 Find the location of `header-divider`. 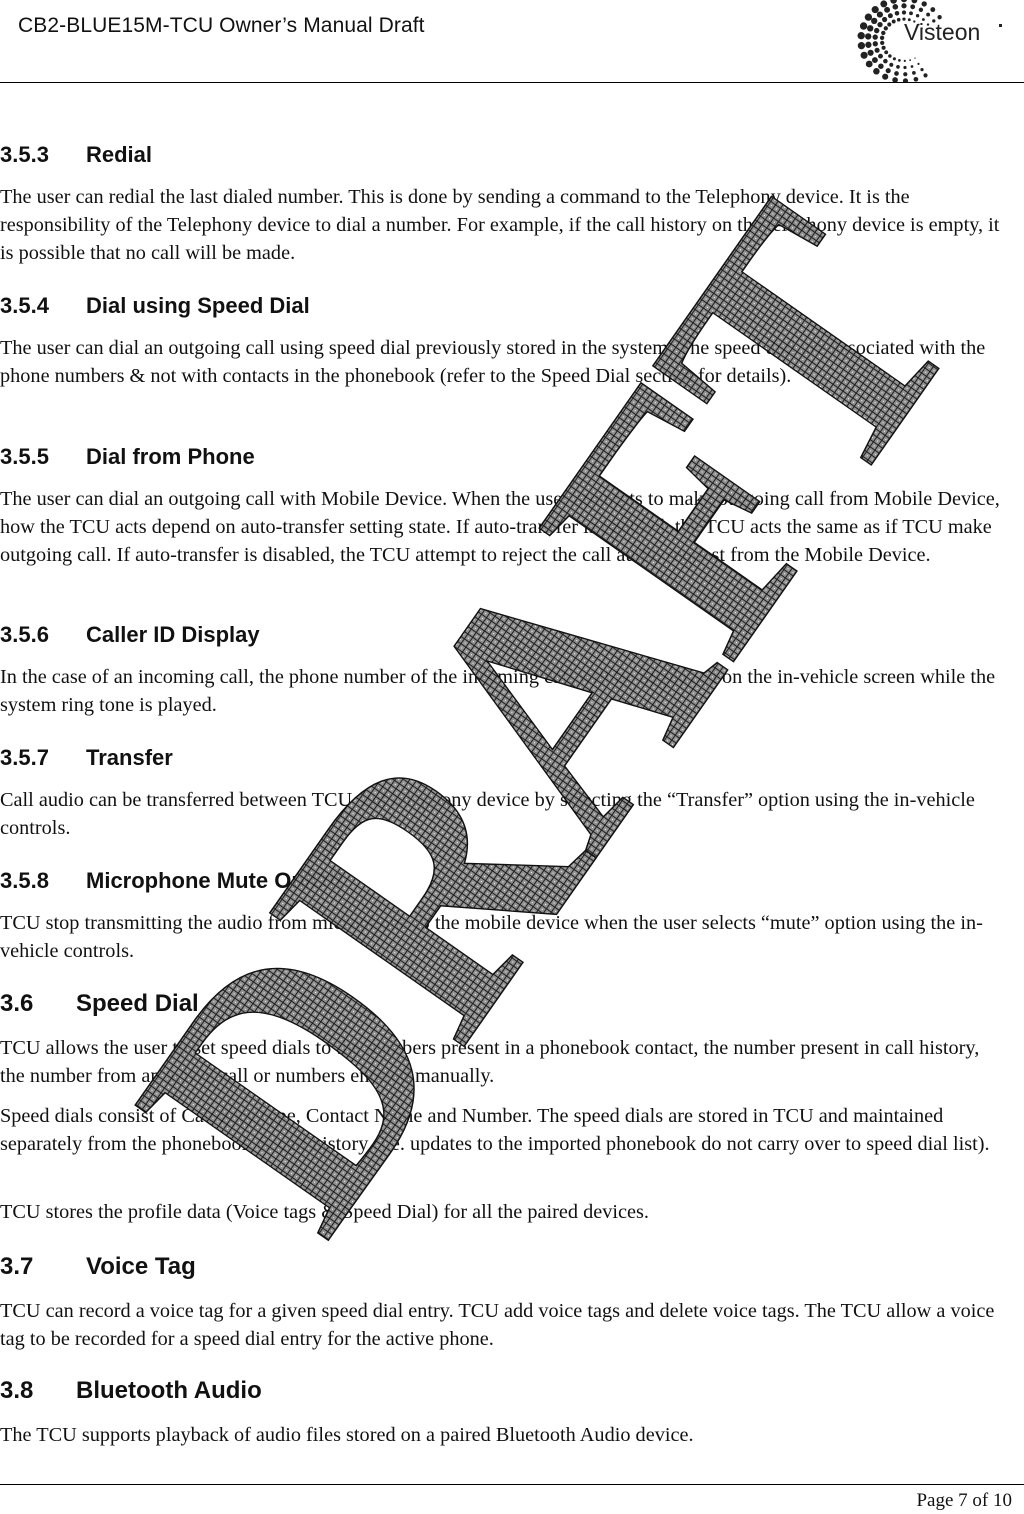

header-divider is located at coordinates (512, 82).